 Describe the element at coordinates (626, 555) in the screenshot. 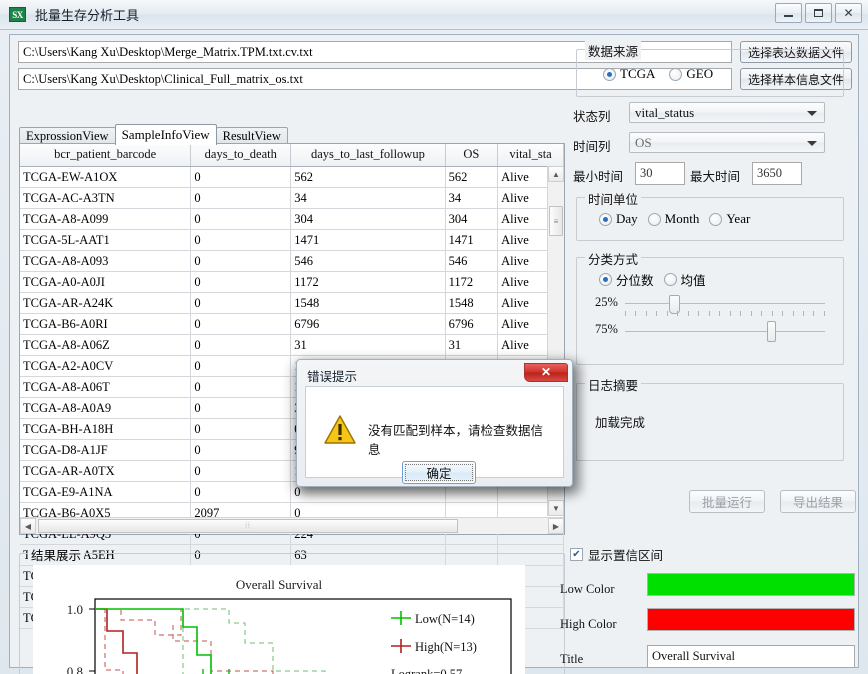

I see `show-ci-label: 显示置信区间` at that location.